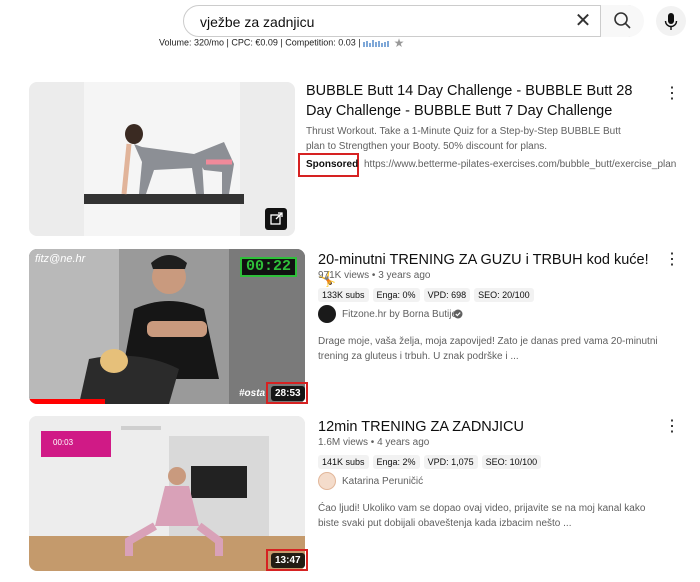 The height and width of the screenshot is (582, 700). Describe the element at coordinates (399, 43) in the screenshot. I see `star-icon: ★` at that location.